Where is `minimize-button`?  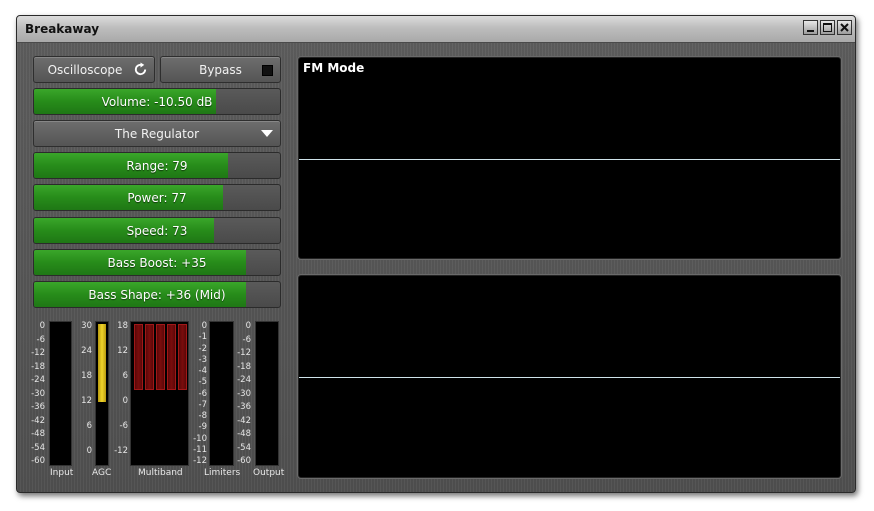
minimize-button is located at coordinates (810, 27).